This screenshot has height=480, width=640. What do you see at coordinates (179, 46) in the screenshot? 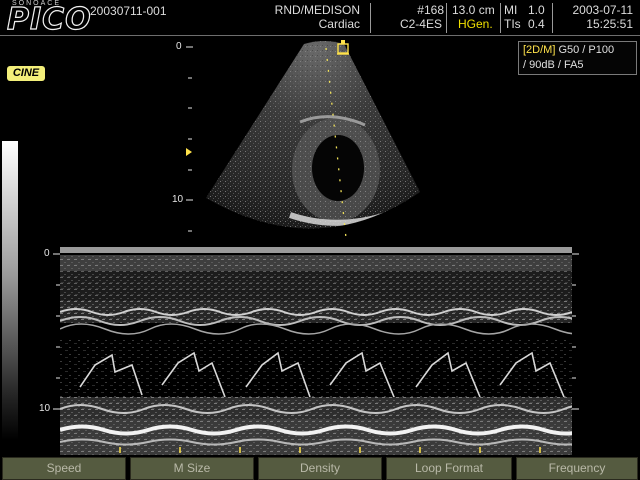
I see `depth-label-0: 0` at bounding box center [179, 46].